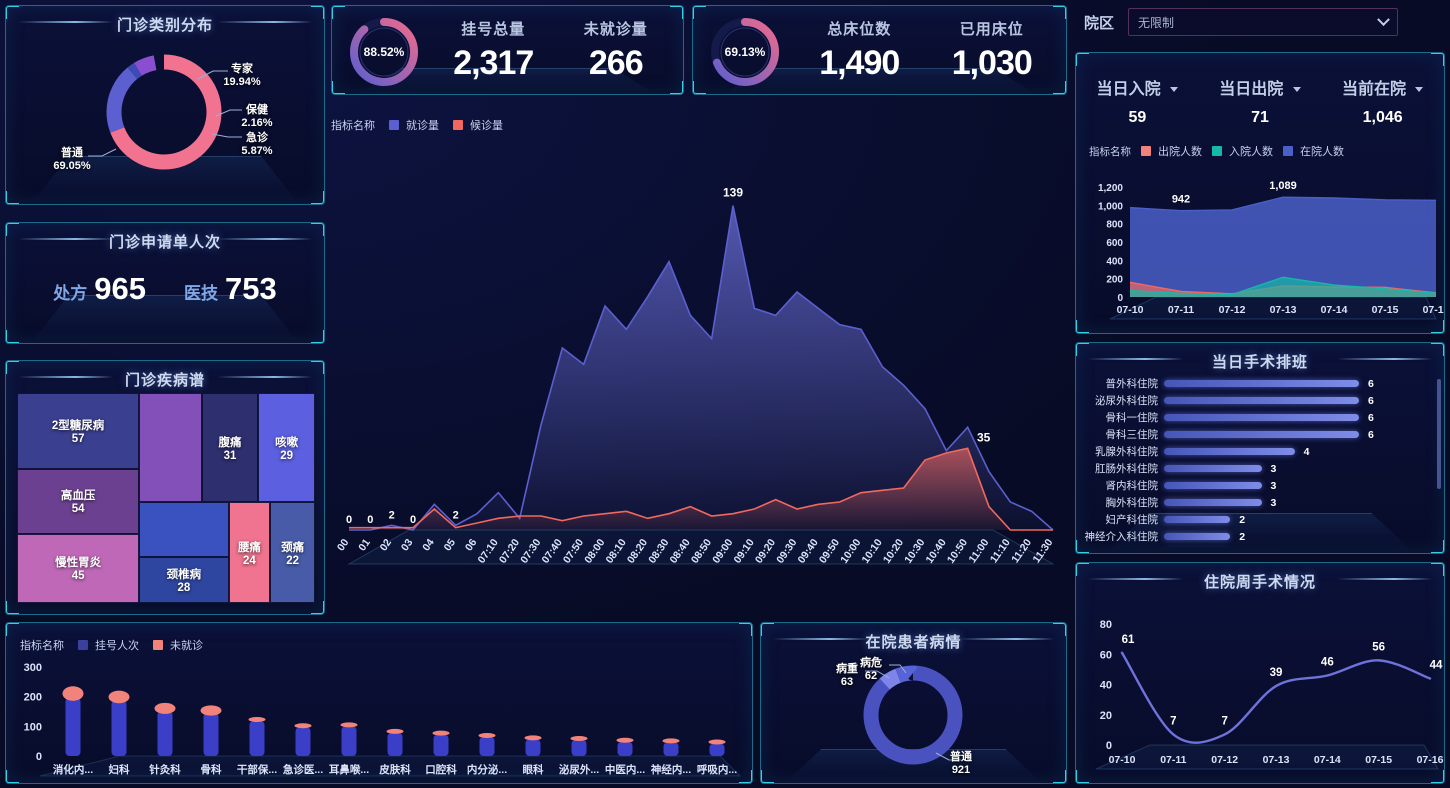 The image size is (1450, 788). I want to click on surgery-schedule-row: 神经外科住院2, so click(1258, 546).